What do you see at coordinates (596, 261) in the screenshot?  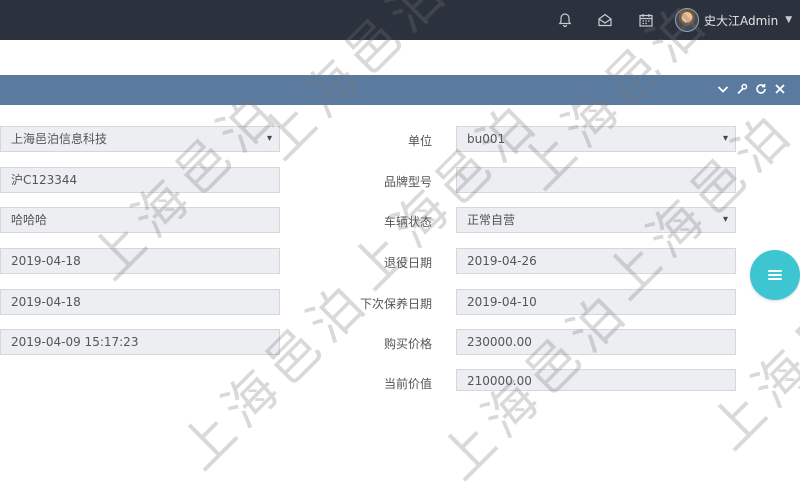 I see `retire-date-field: 2019-04-26` at bounding box center [596, 261].